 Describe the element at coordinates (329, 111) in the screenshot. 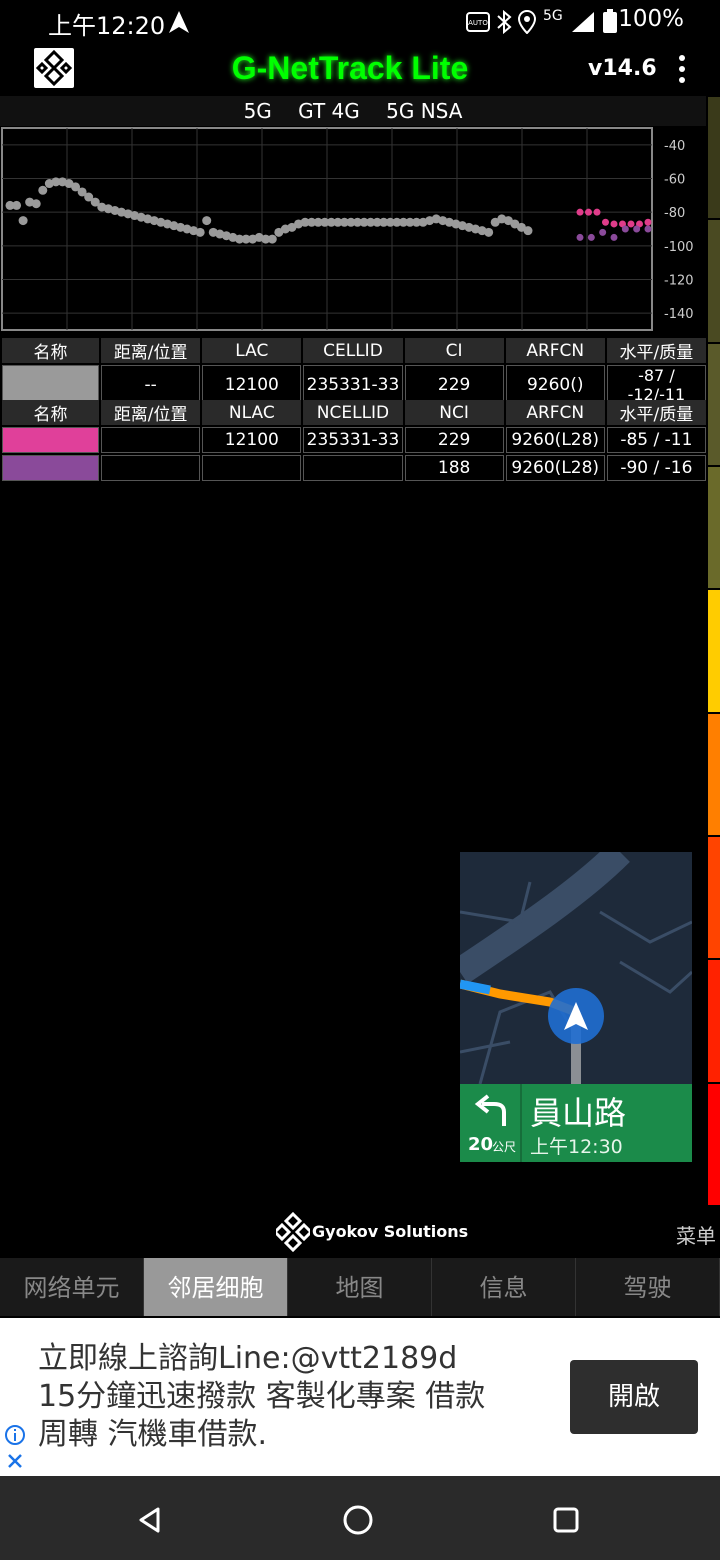

I see `tech-label-gt4g: GT 4G` at that location.